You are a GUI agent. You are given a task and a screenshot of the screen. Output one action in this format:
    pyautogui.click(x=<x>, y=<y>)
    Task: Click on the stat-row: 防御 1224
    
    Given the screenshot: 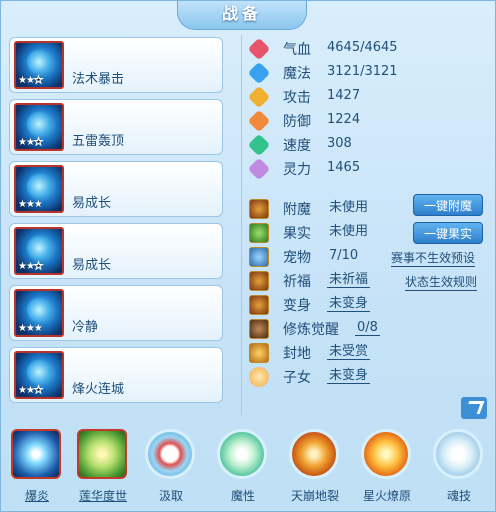 What is the action you would take?
    pyautogui.click(x=338, y=121)
    